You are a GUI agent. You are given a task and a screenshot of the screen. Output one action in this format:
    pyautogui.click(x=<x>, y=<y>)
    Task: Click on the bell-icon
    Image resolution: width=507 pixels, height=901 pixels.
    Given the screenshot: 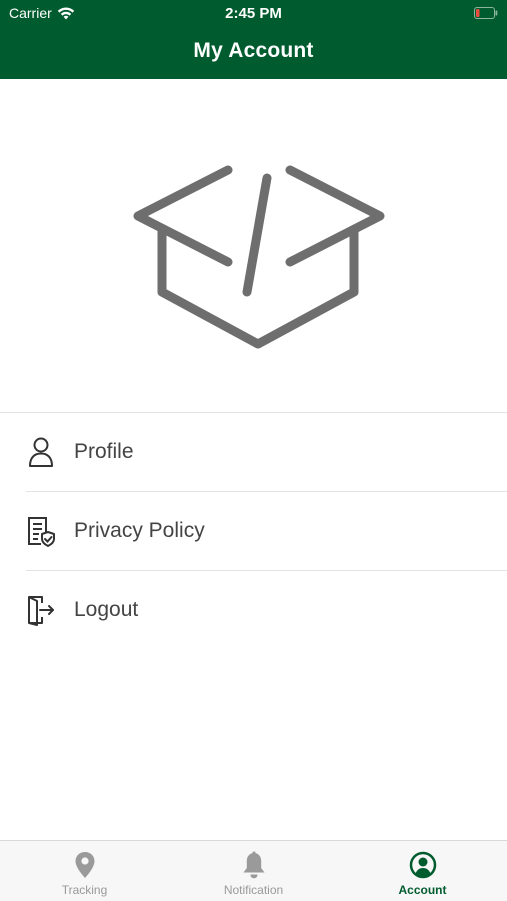 What is the action you would take?
    pyautogui.click(x=254, y=865)
    